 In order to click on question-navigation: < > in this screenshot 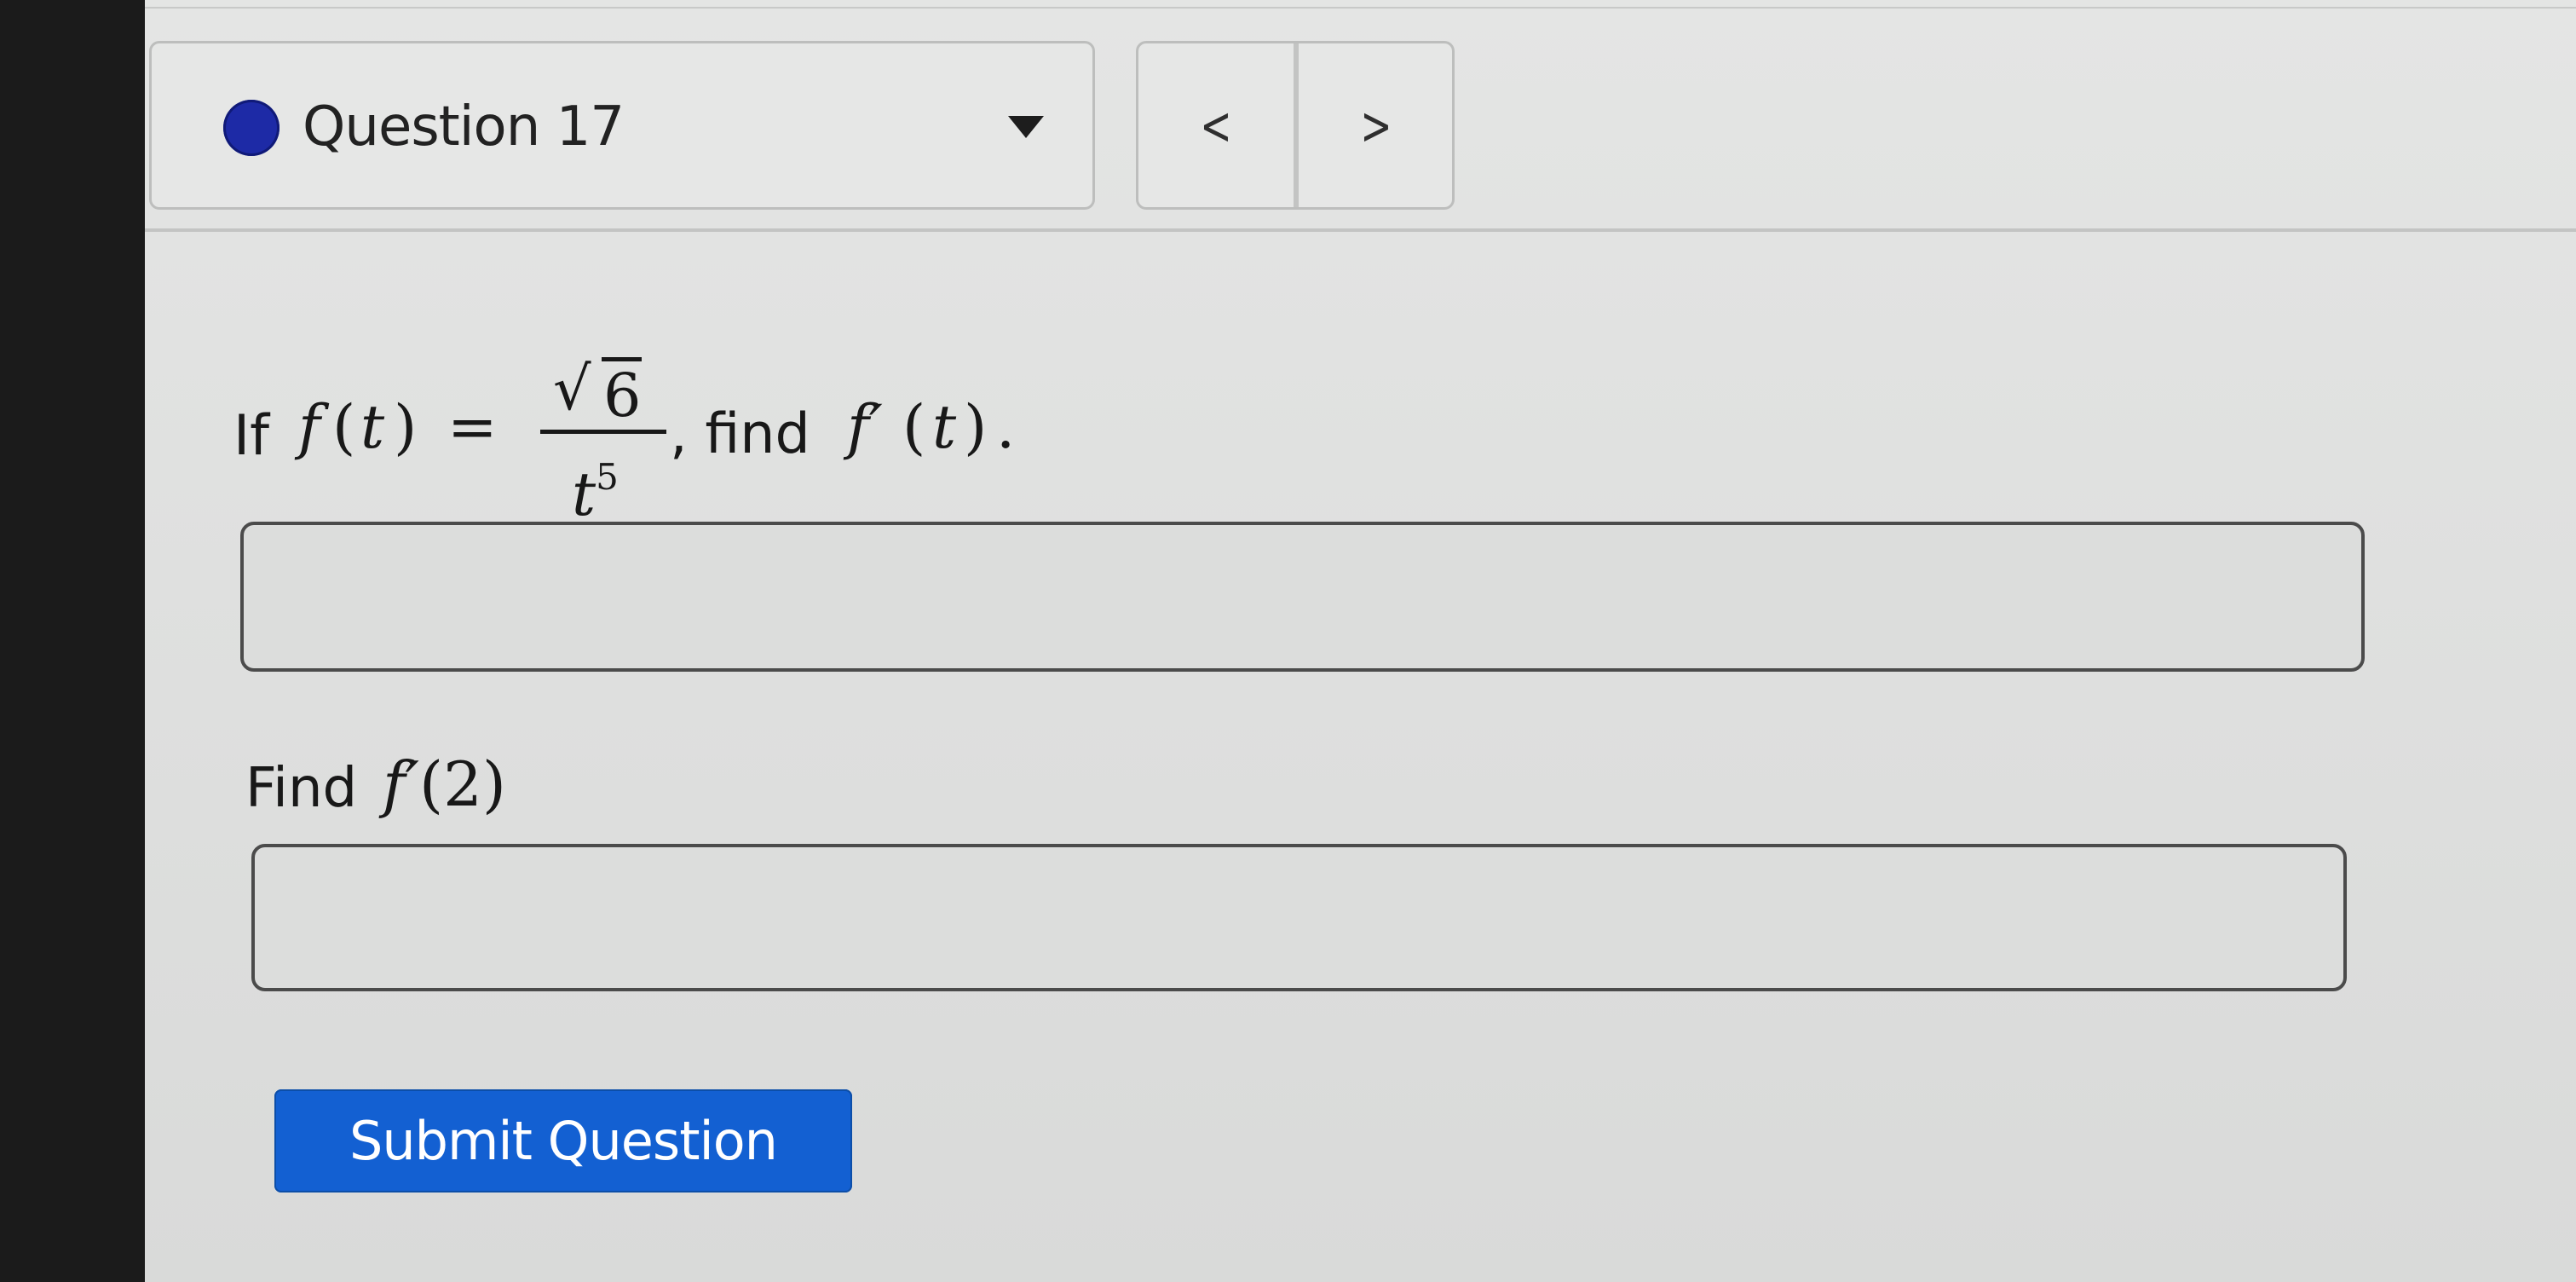, I will do `click(1295, 125)`.